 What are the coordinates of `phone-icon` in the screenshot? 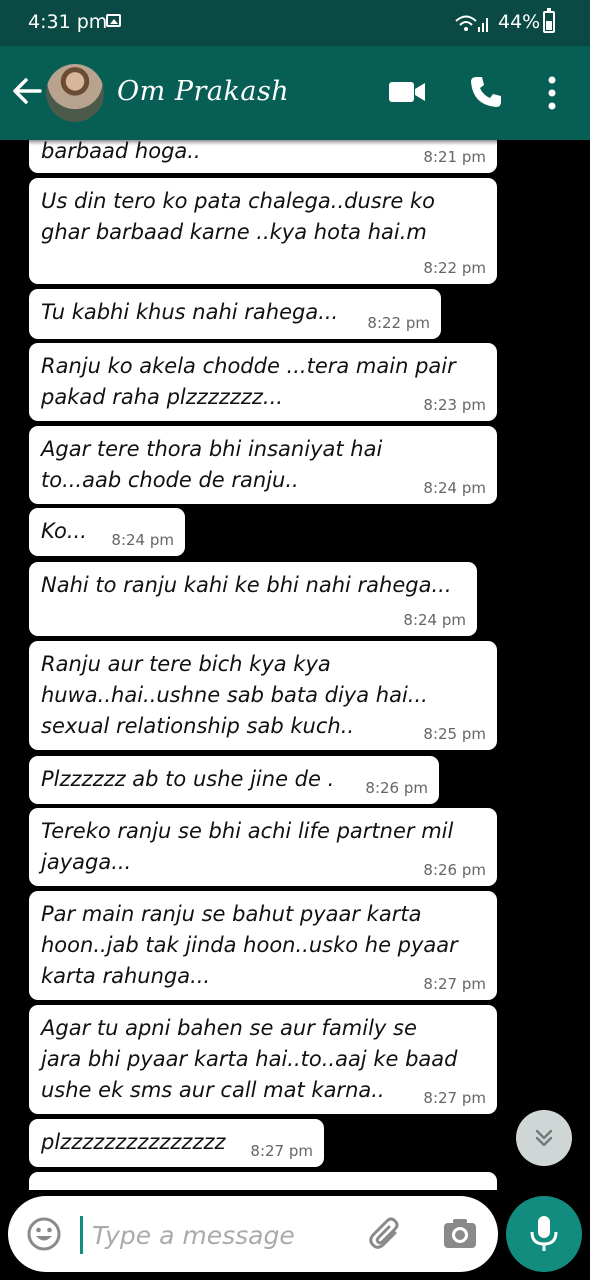 It's located at (486, 92).